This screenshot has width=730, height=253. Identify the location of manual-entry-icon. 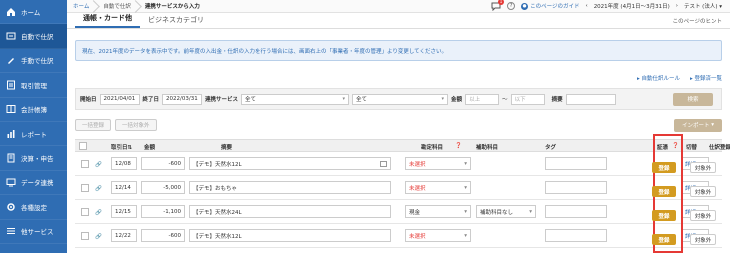
(11, 60).